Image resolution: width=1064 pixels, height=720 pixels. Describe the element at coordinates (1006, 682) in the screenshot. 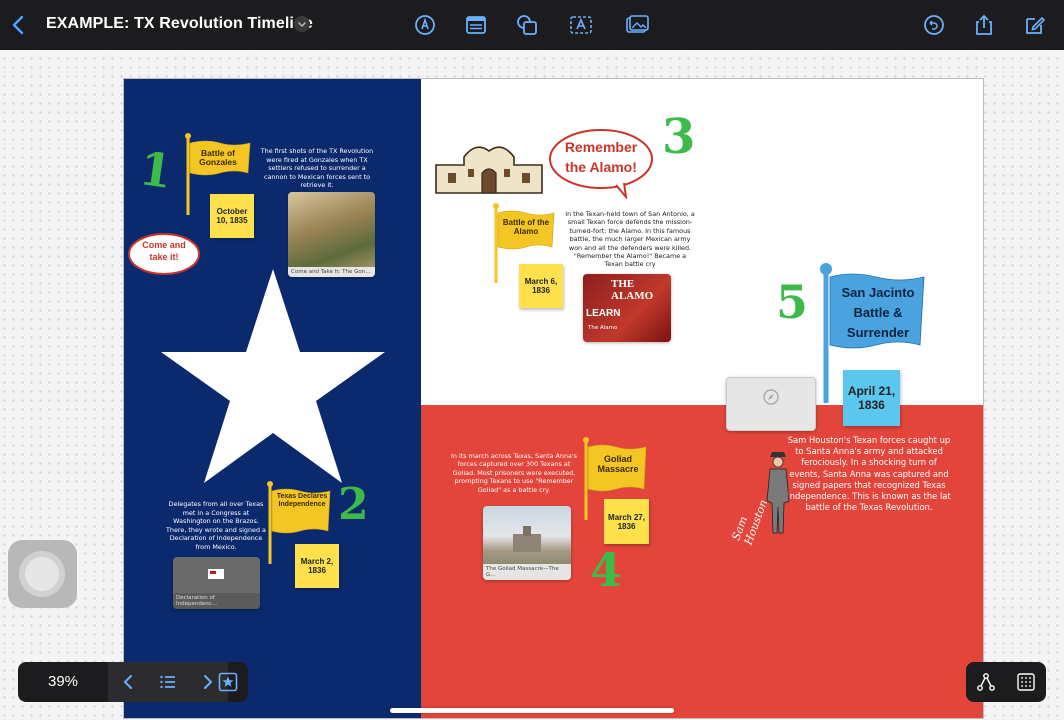

I see `view-controls` at that location.